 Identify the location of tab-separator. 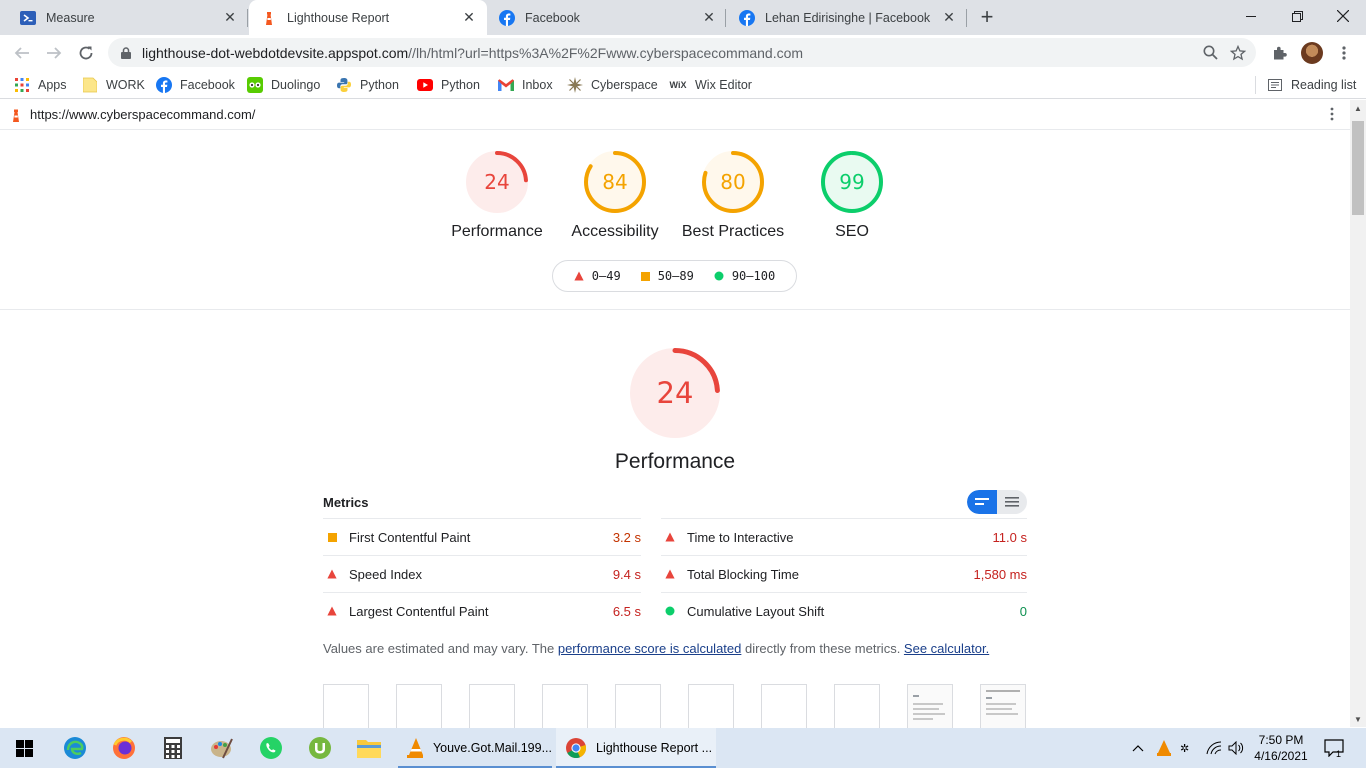
(725, 18).